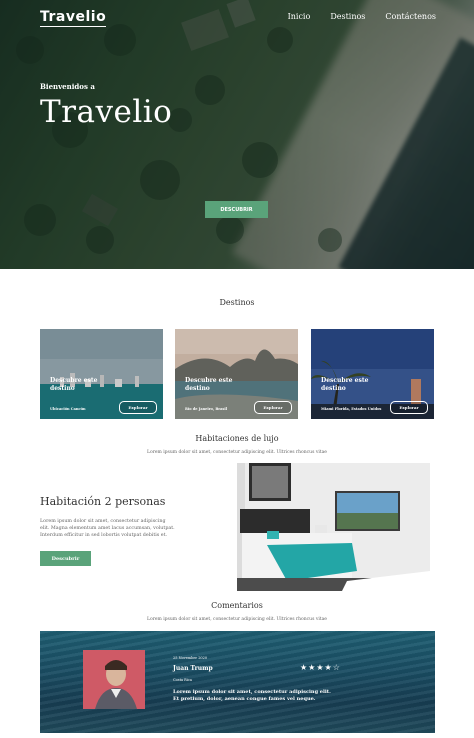 The image size is (474, 738). Describe the element at coordinates (67, 86) in the screenshot. I see `hero-welcome-text: Bienvenidos a` at that location.